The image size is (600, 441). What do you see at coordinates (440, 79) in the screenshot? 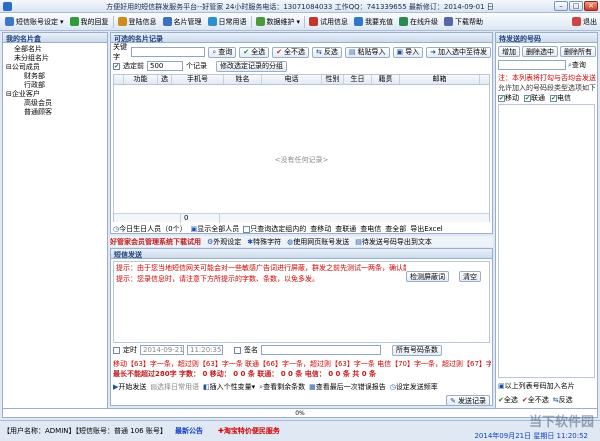
I see `col-email: 邮箱` at bounding box center [440, 79].